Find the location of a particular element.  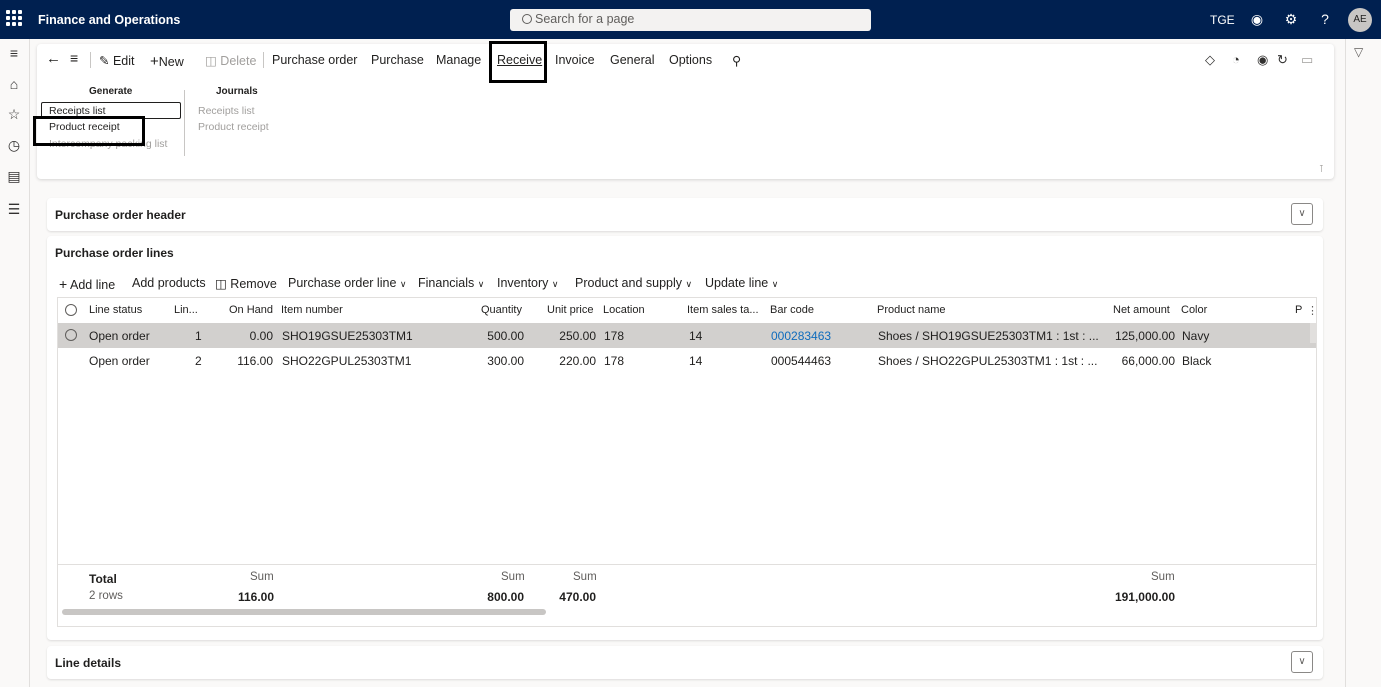

row-select-radio is located at coordinates (71, 335).